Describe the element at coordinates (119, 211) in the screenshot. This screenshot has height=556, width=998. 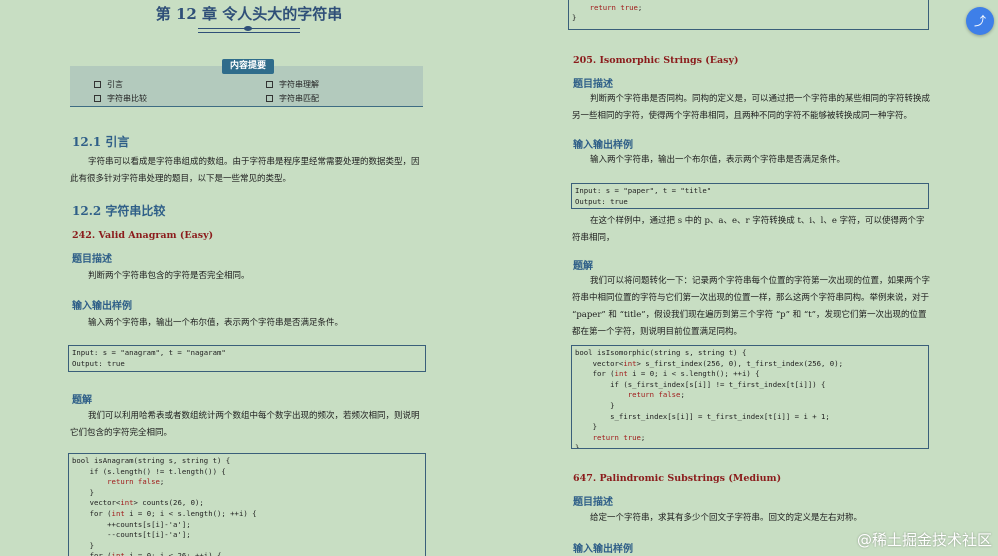
I see `section-heading-comparison: 12.2 字符串比较` at that location.